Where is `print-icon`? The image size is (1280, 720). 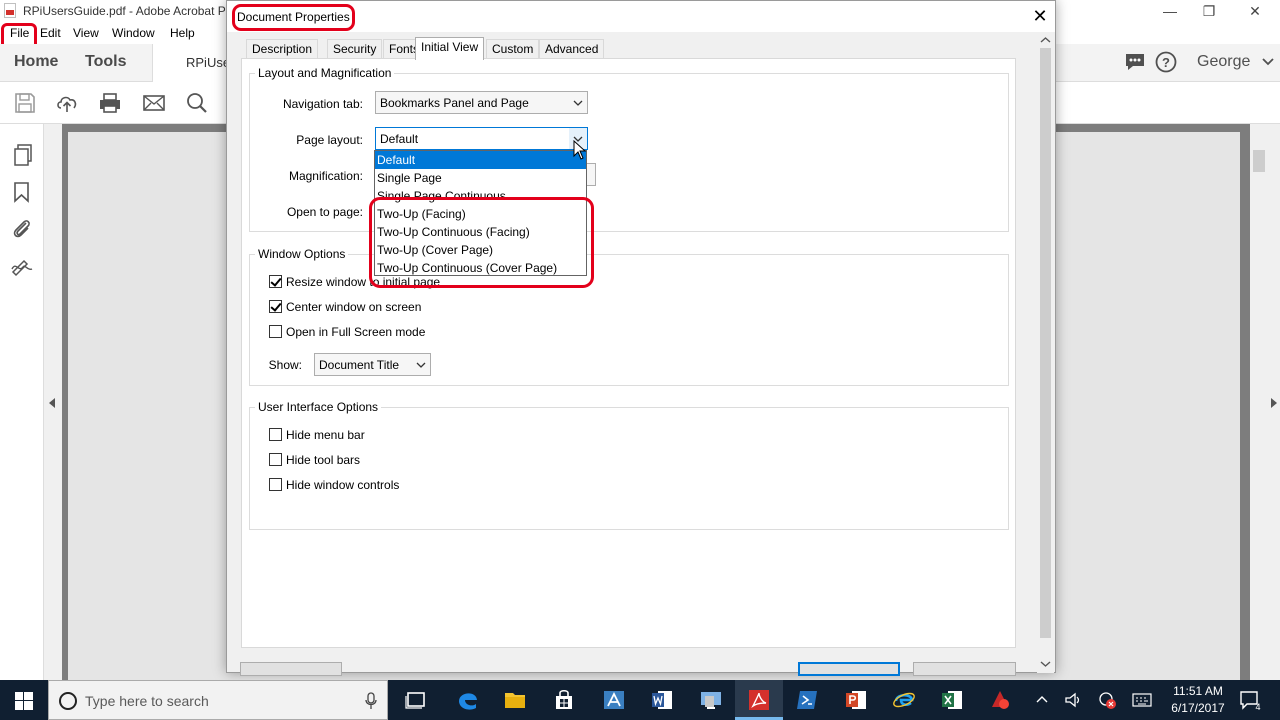 print-icon is located at coordinates (110, 103).